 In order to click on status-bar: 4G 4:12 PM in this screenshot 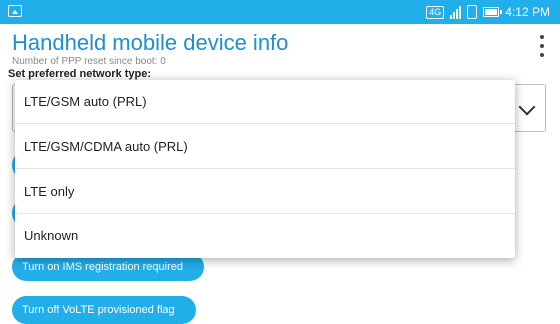, I will do `click(280, 12)`.